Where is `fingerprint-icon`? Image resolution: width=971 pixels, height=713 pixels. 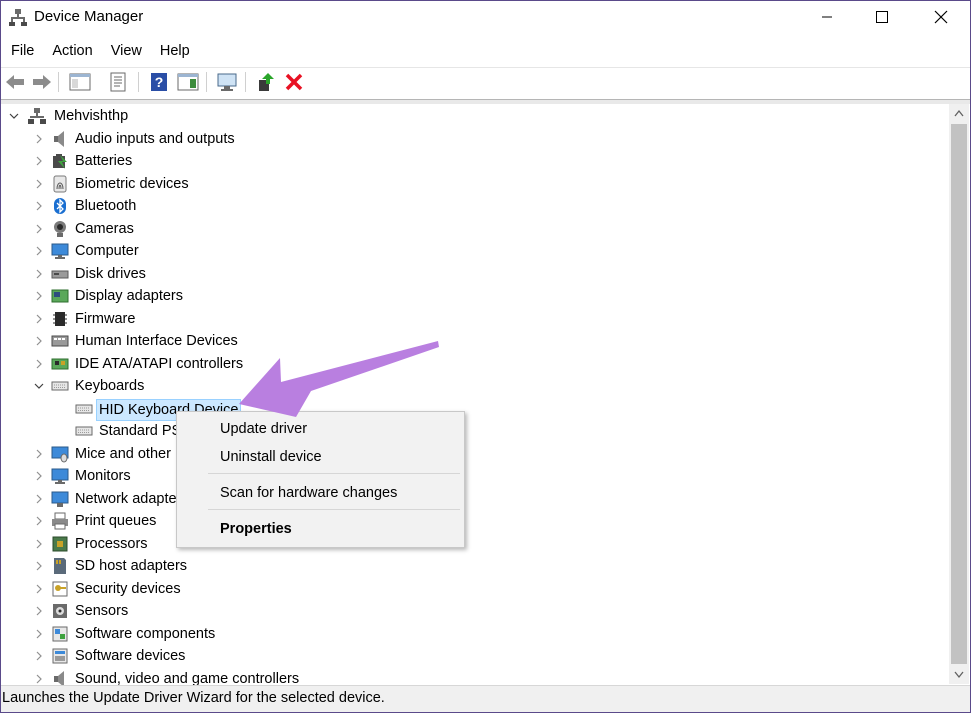
fingerprint-icon is located at coordinates (60, 183).